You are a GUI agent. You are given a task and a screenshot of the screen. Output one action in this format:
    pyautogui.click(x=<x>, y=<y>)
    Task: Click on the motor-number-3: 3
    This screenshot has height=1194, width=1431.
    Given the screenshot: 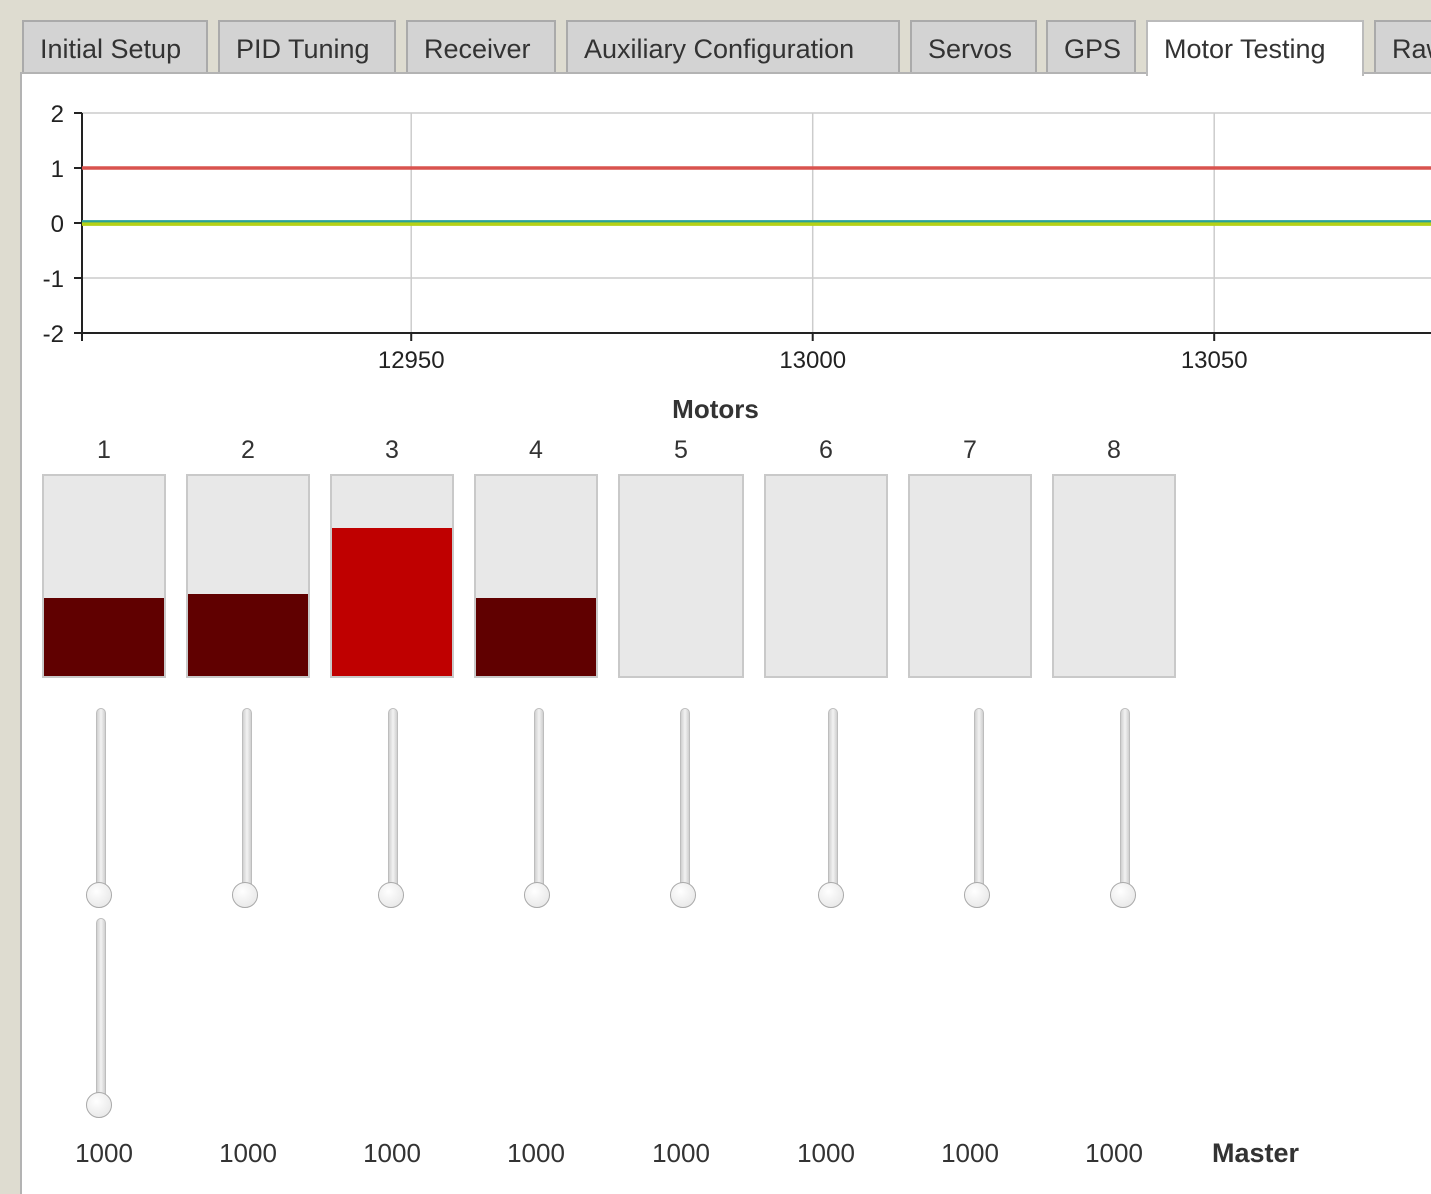 What is the action you would take?
    pyautogui.click(x=392, y=450)
    